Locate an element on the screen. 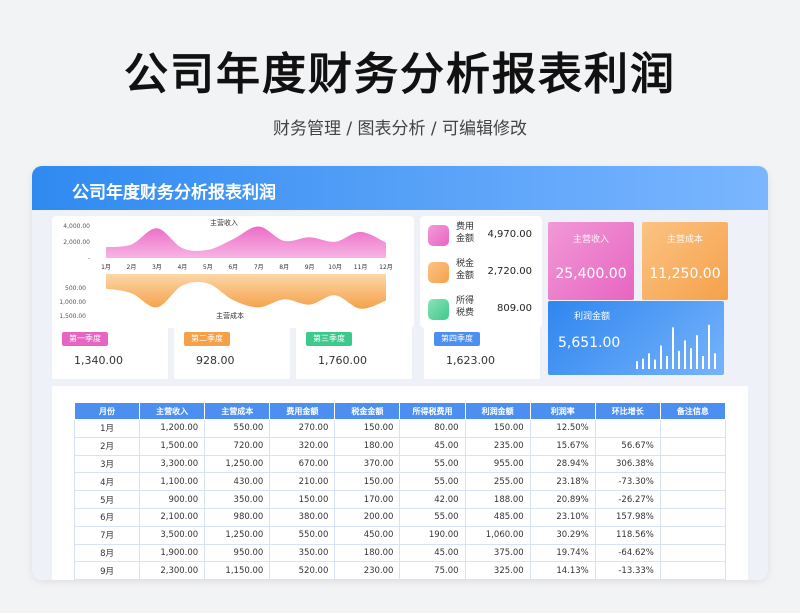  table-cell: 75.00 is located at coordinates (432, 570).